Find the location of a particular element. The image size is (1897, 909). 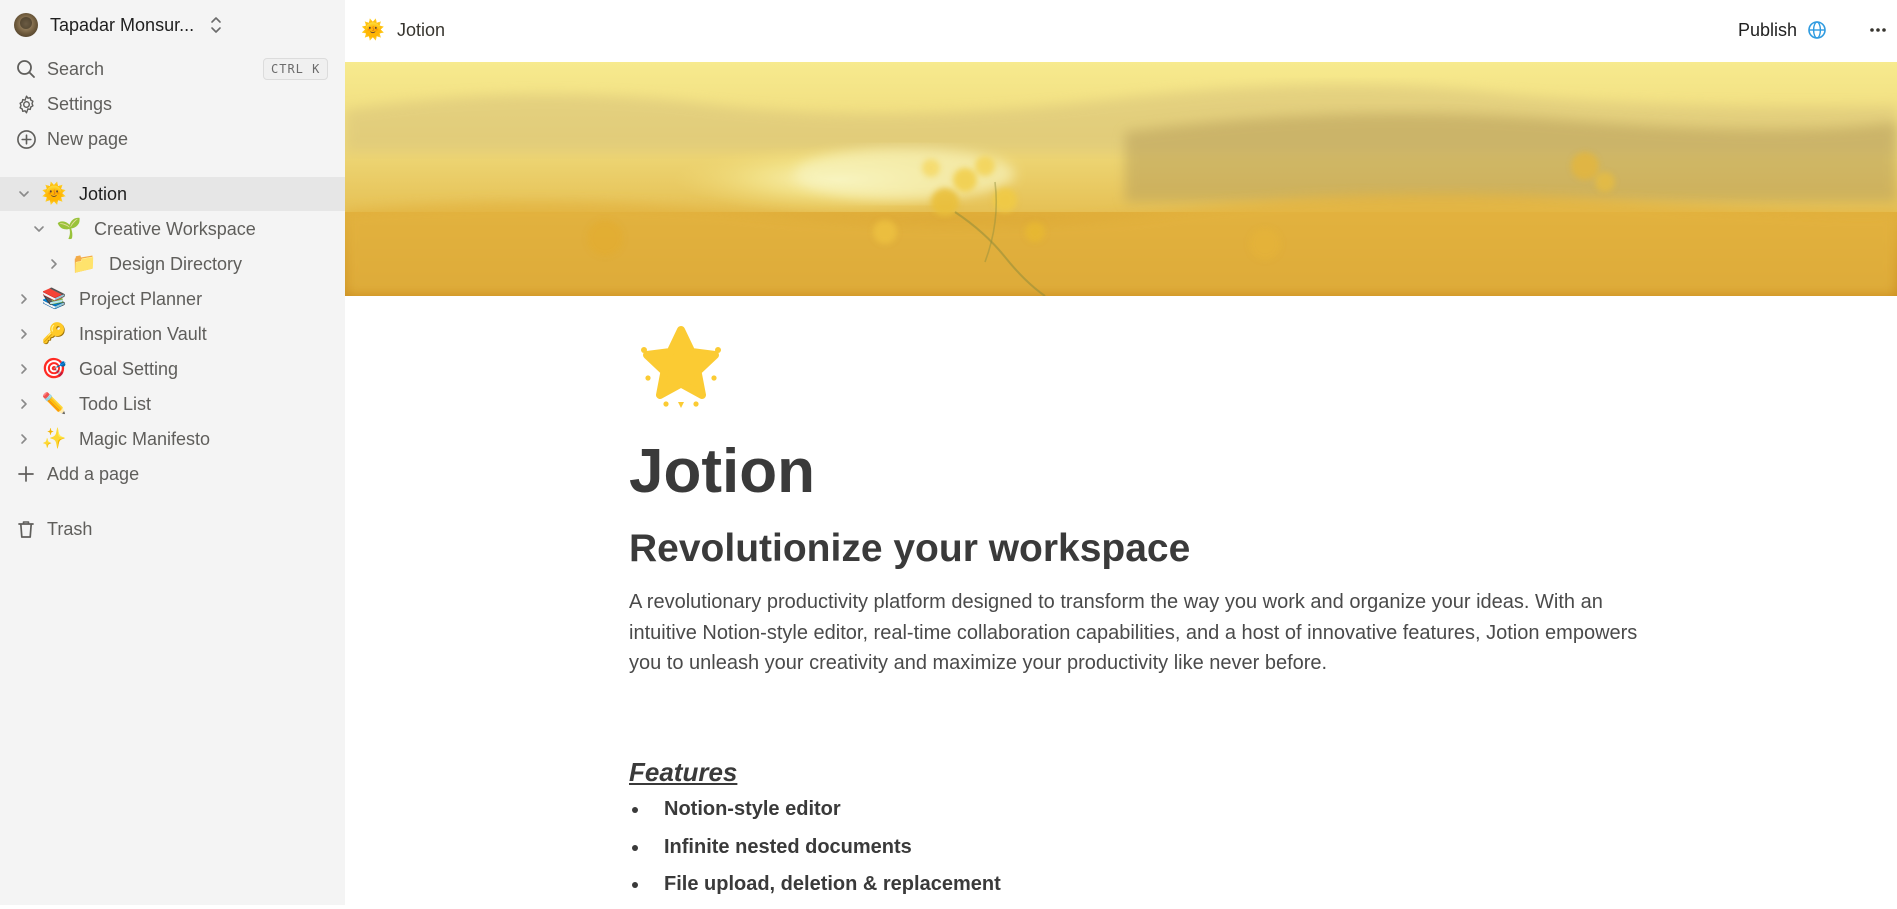

trash-button: Trash is located at coordinates (172, 529).